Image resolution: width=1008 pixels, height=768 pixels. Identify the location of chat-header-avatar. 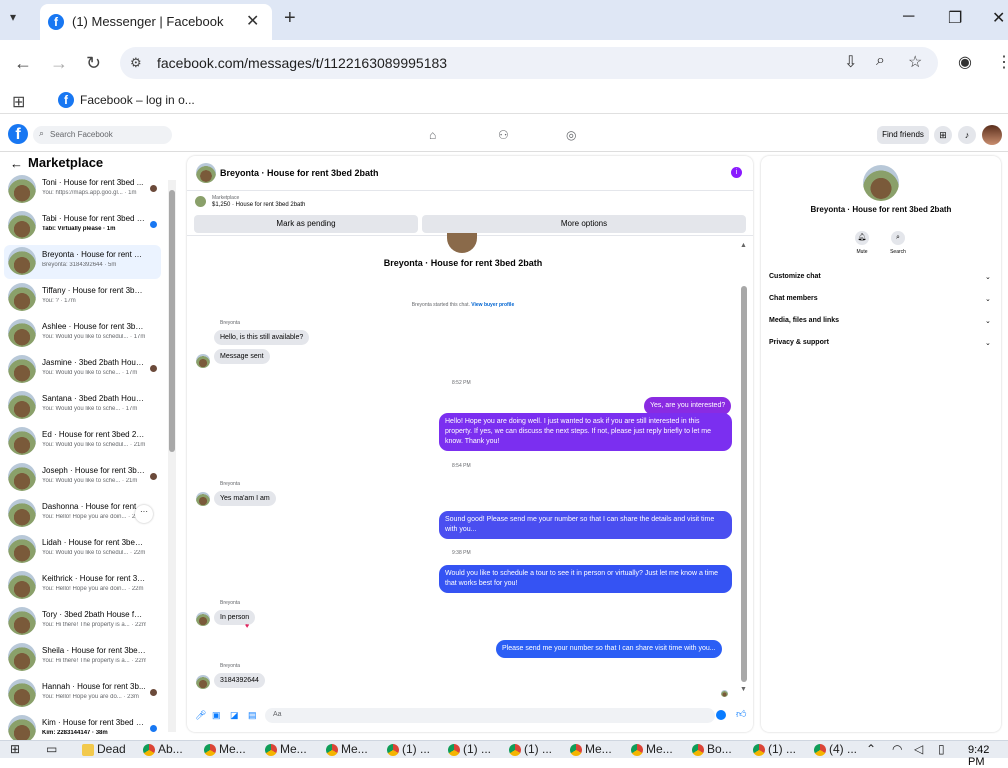
(206, 173).